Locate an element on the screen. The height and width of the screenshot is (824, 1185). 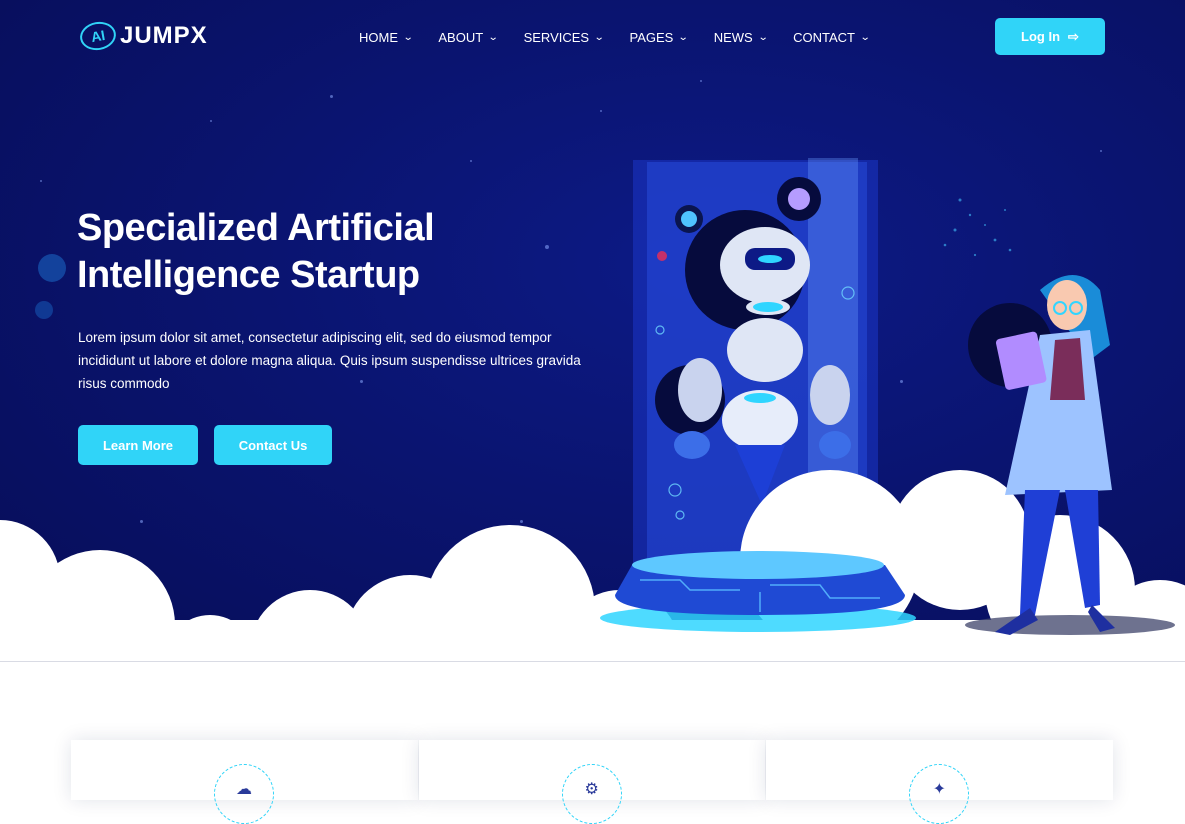
sparkle-icon: ✦ is located at coordinates (939, 794).